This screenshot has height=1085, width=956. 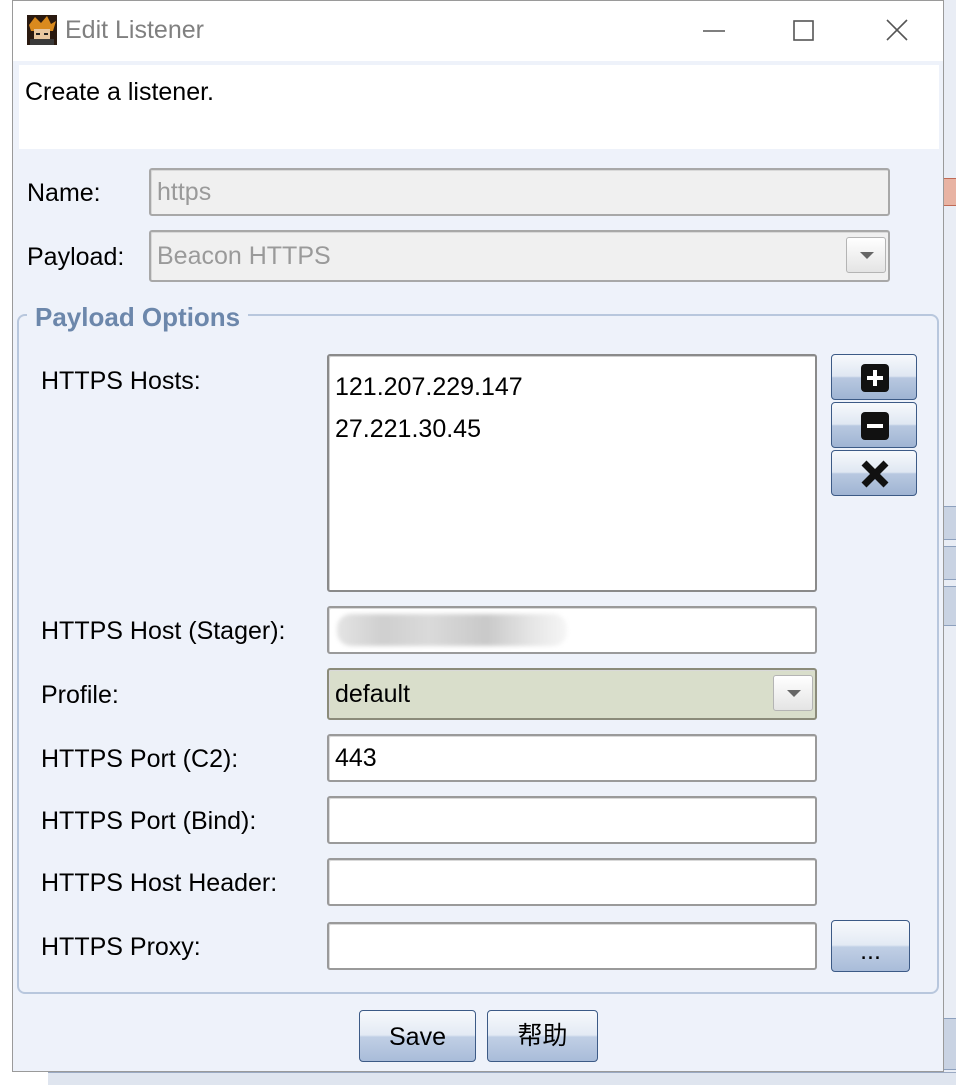 I want to click on payload-label: Payload:, so click(x=76, y=257).